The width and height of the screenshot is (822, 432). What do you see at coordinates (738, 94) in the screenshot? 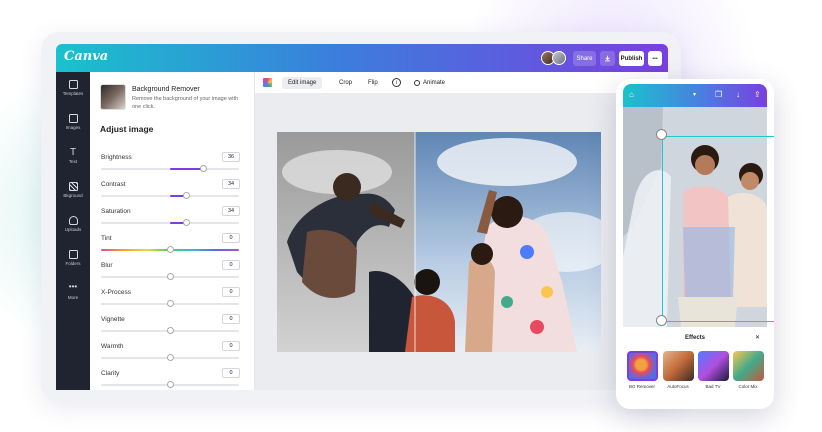
I see `download-icon: ↓` at bounding box center [738, 94].